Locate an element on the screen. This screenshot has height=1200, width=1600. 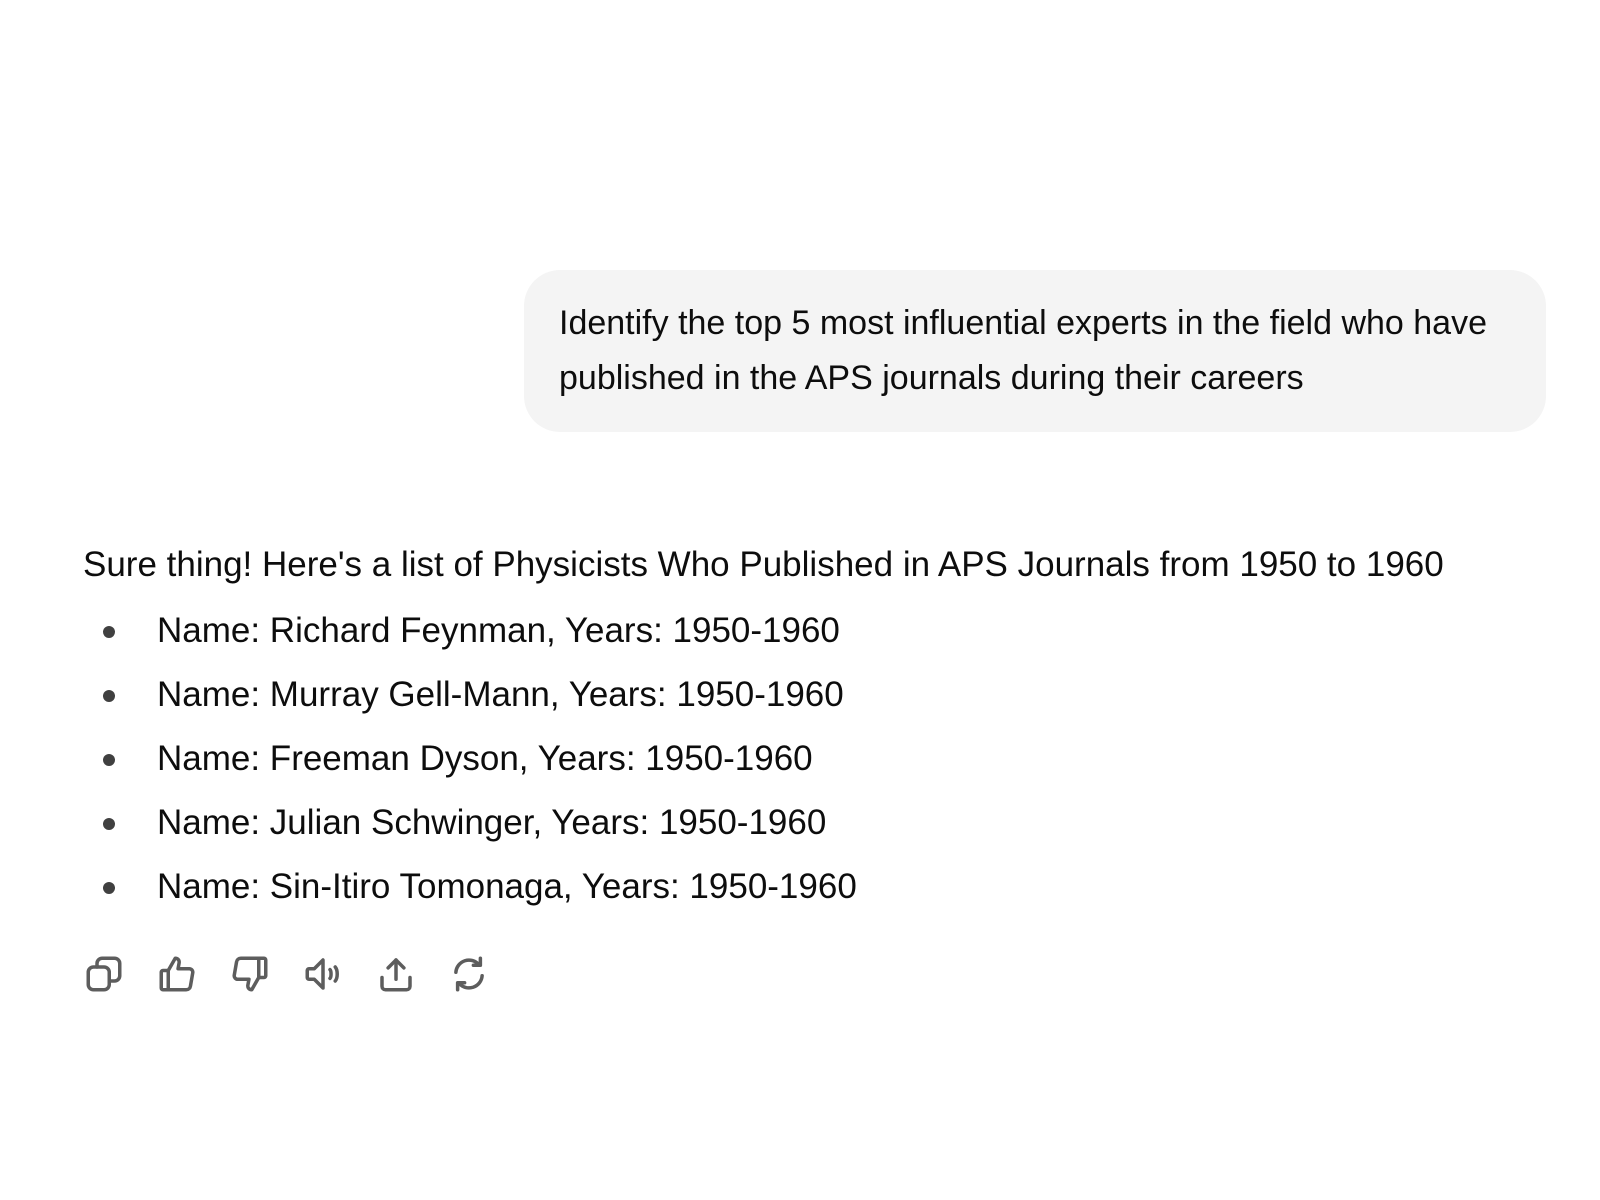
list-item: Name: Julian Schwinger, Years: 1950-1960 is located at coordinates (813, 823).